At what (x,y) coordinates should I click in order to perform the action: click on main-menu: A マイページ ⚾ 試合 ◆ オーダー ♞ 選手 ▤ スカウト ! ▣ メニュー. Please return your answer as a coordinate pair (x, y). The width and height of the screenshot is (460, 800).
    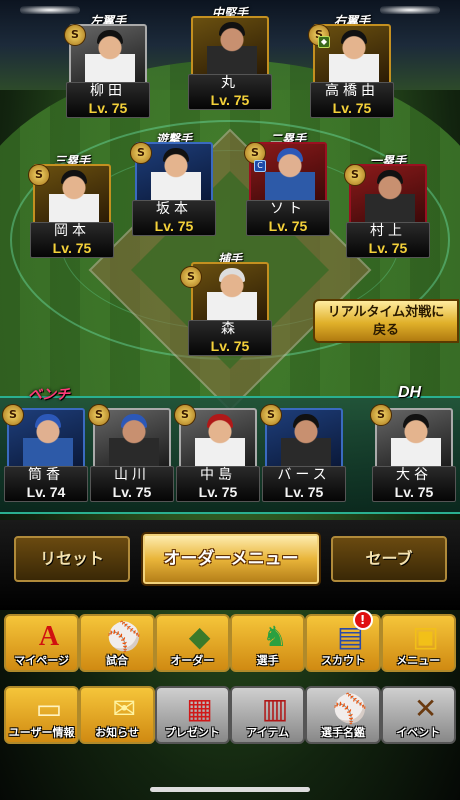
    Looking at the image, I should click on (230, 641).